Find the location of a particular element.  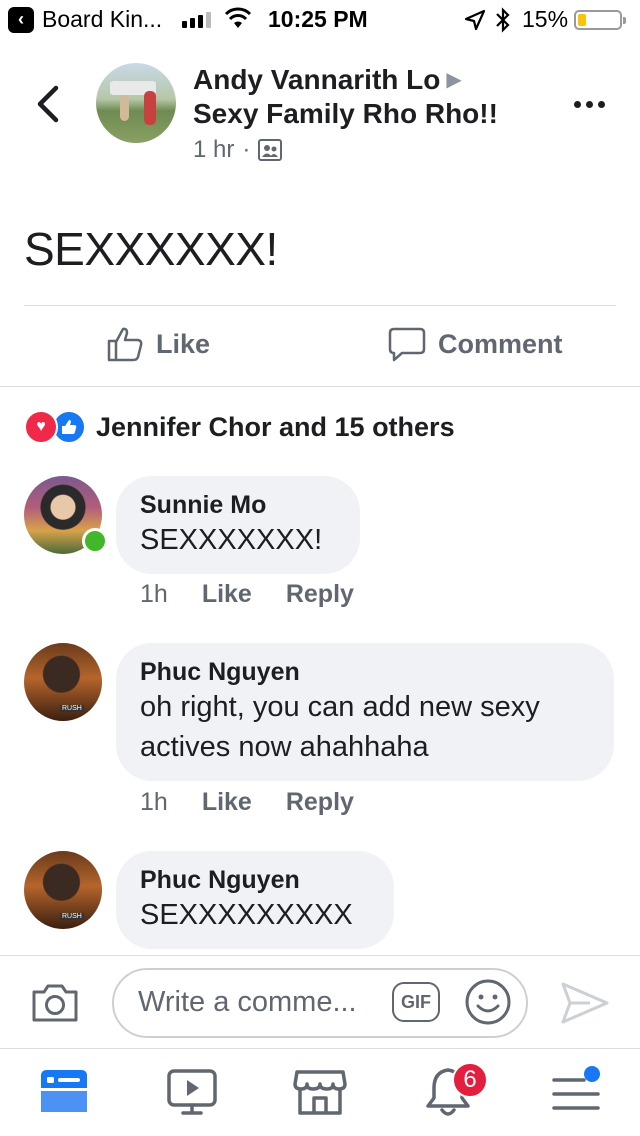

tab-marketplace-icon is located at coordinates (320, 1092).